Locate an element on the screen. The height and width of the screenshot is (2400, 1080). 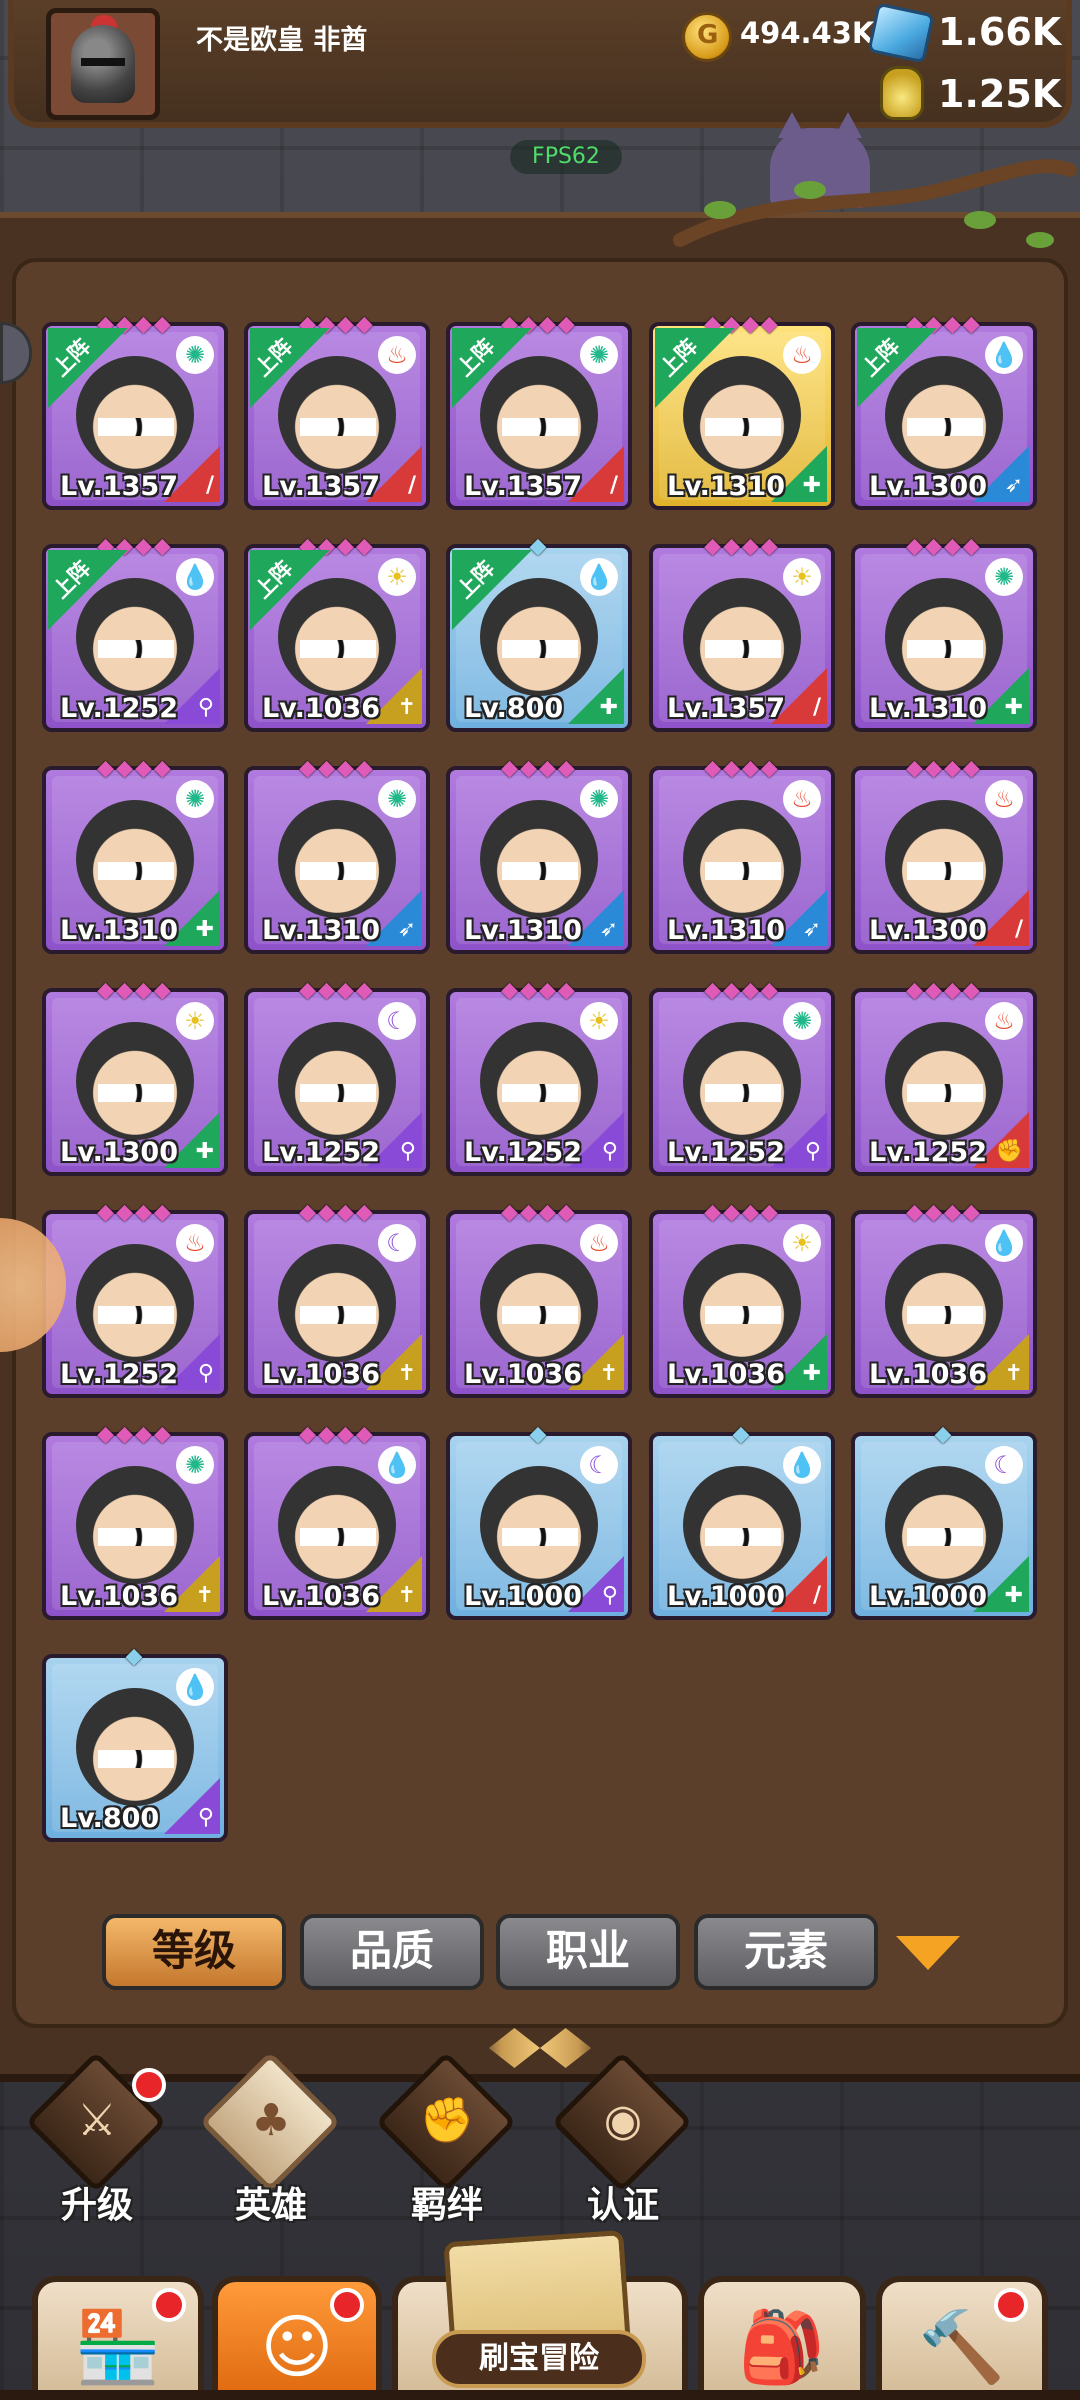
certify-menu-item: ◉ 认证 is located at coordinates (623, 2138).